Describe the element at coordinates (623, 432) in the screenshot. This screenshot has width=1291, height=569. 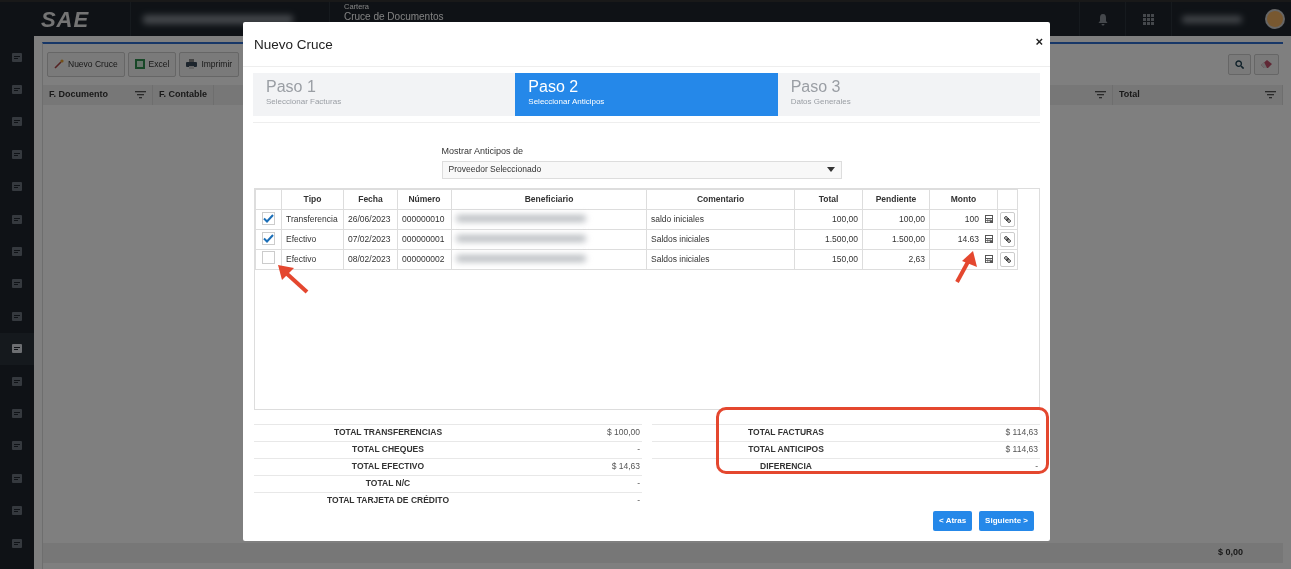
I see `total-value: $ 100,00` at that location.